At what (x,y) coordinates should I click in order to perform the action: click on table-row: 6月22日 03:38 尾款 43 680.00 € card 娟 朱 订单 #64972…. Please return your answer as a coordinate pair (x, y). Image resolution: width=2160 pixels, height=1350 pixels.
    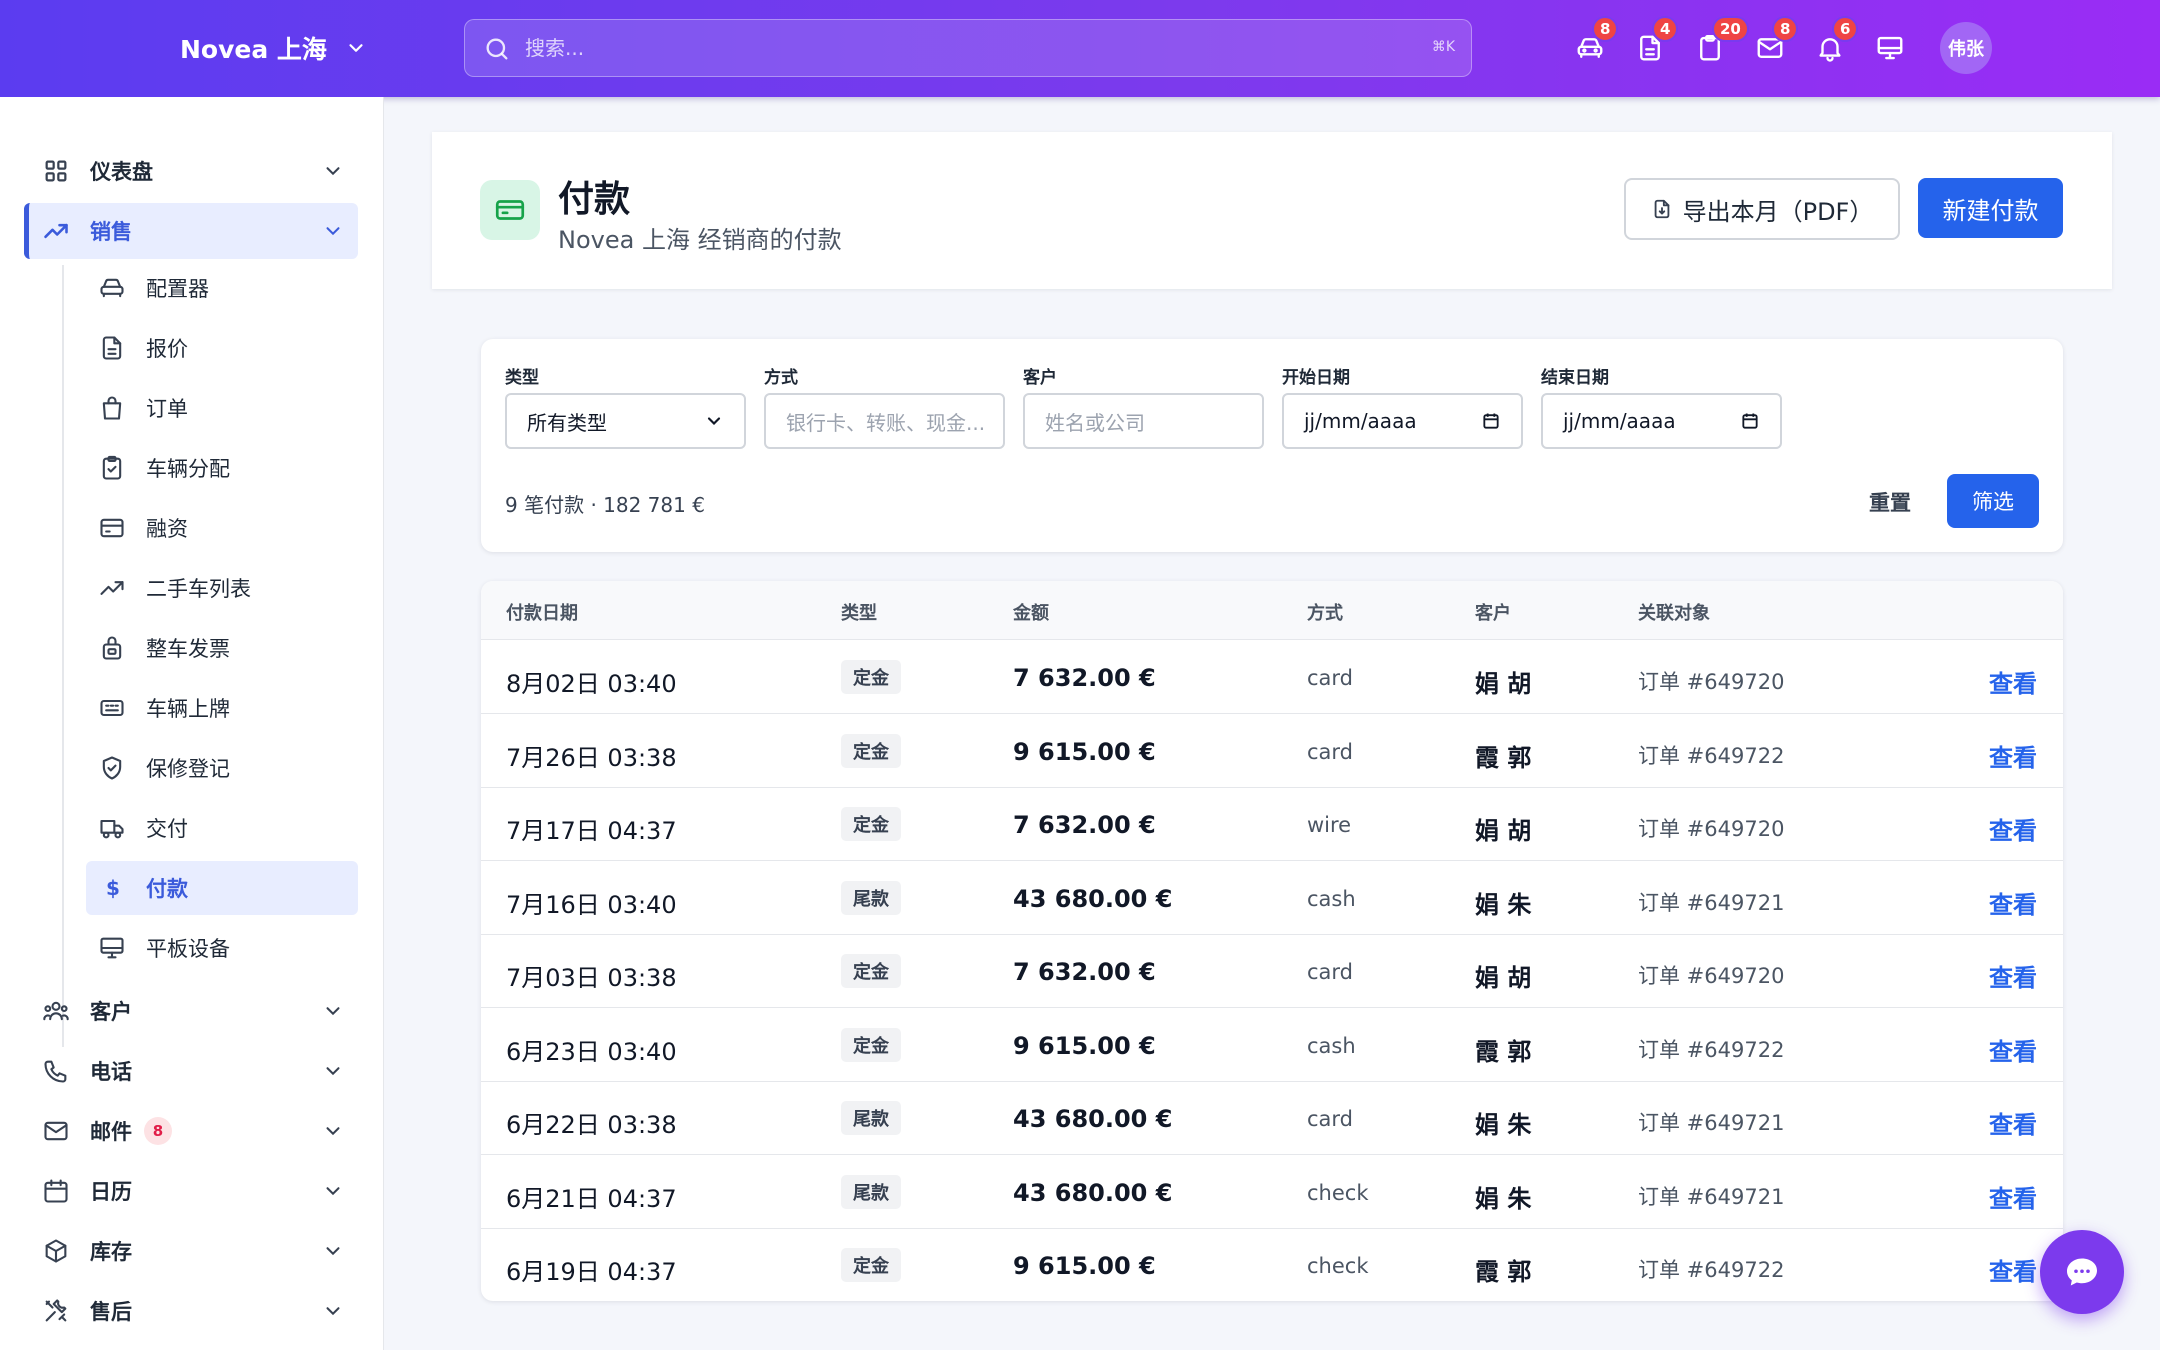
    Looking at the image, I should click on (1272, 1118).